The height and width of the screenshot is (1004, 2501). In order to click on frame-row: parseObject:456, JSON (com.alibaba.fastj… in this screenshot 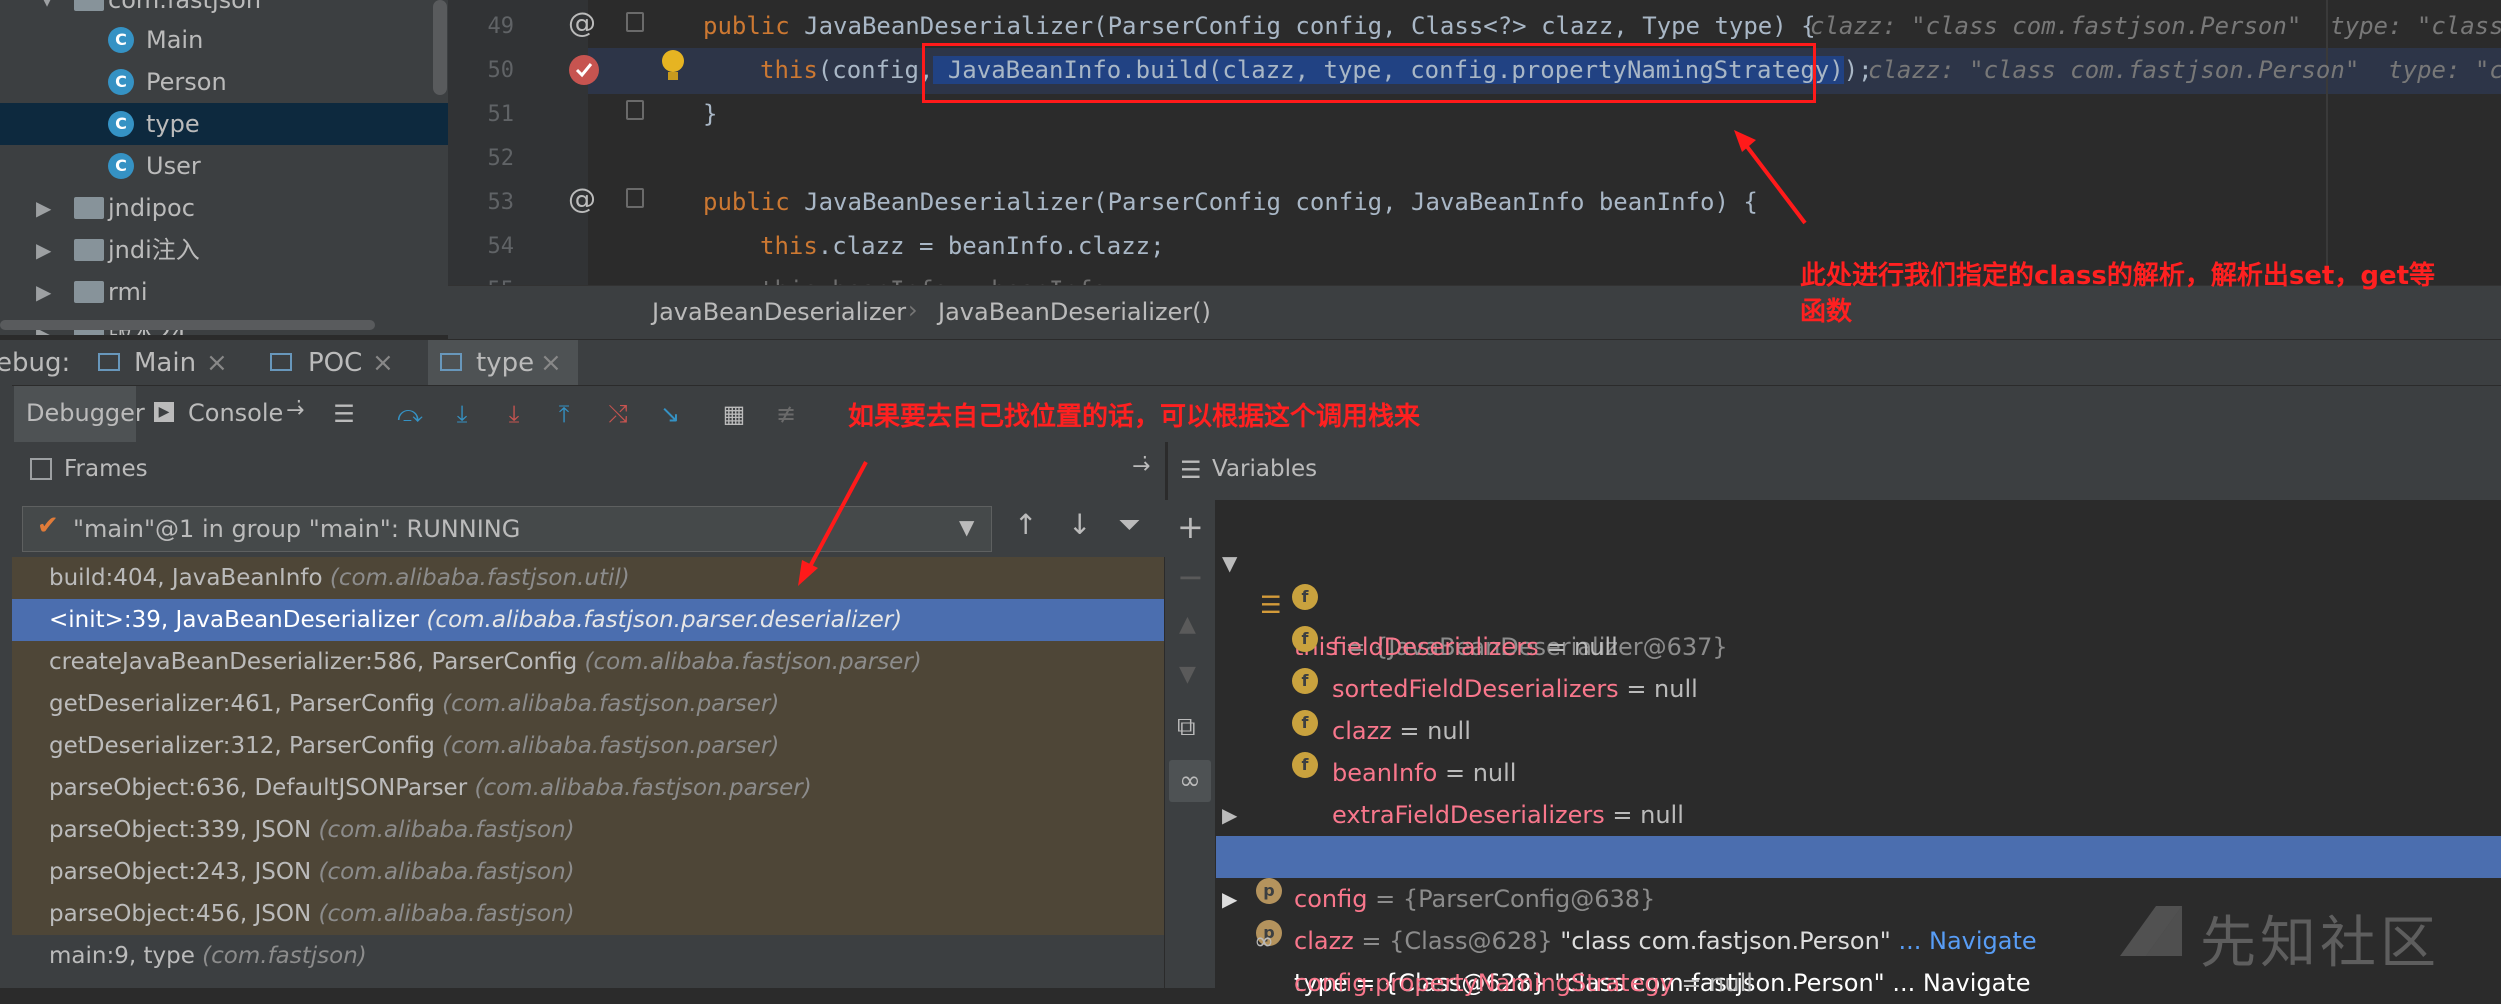, I will do `click(588, 914)`.